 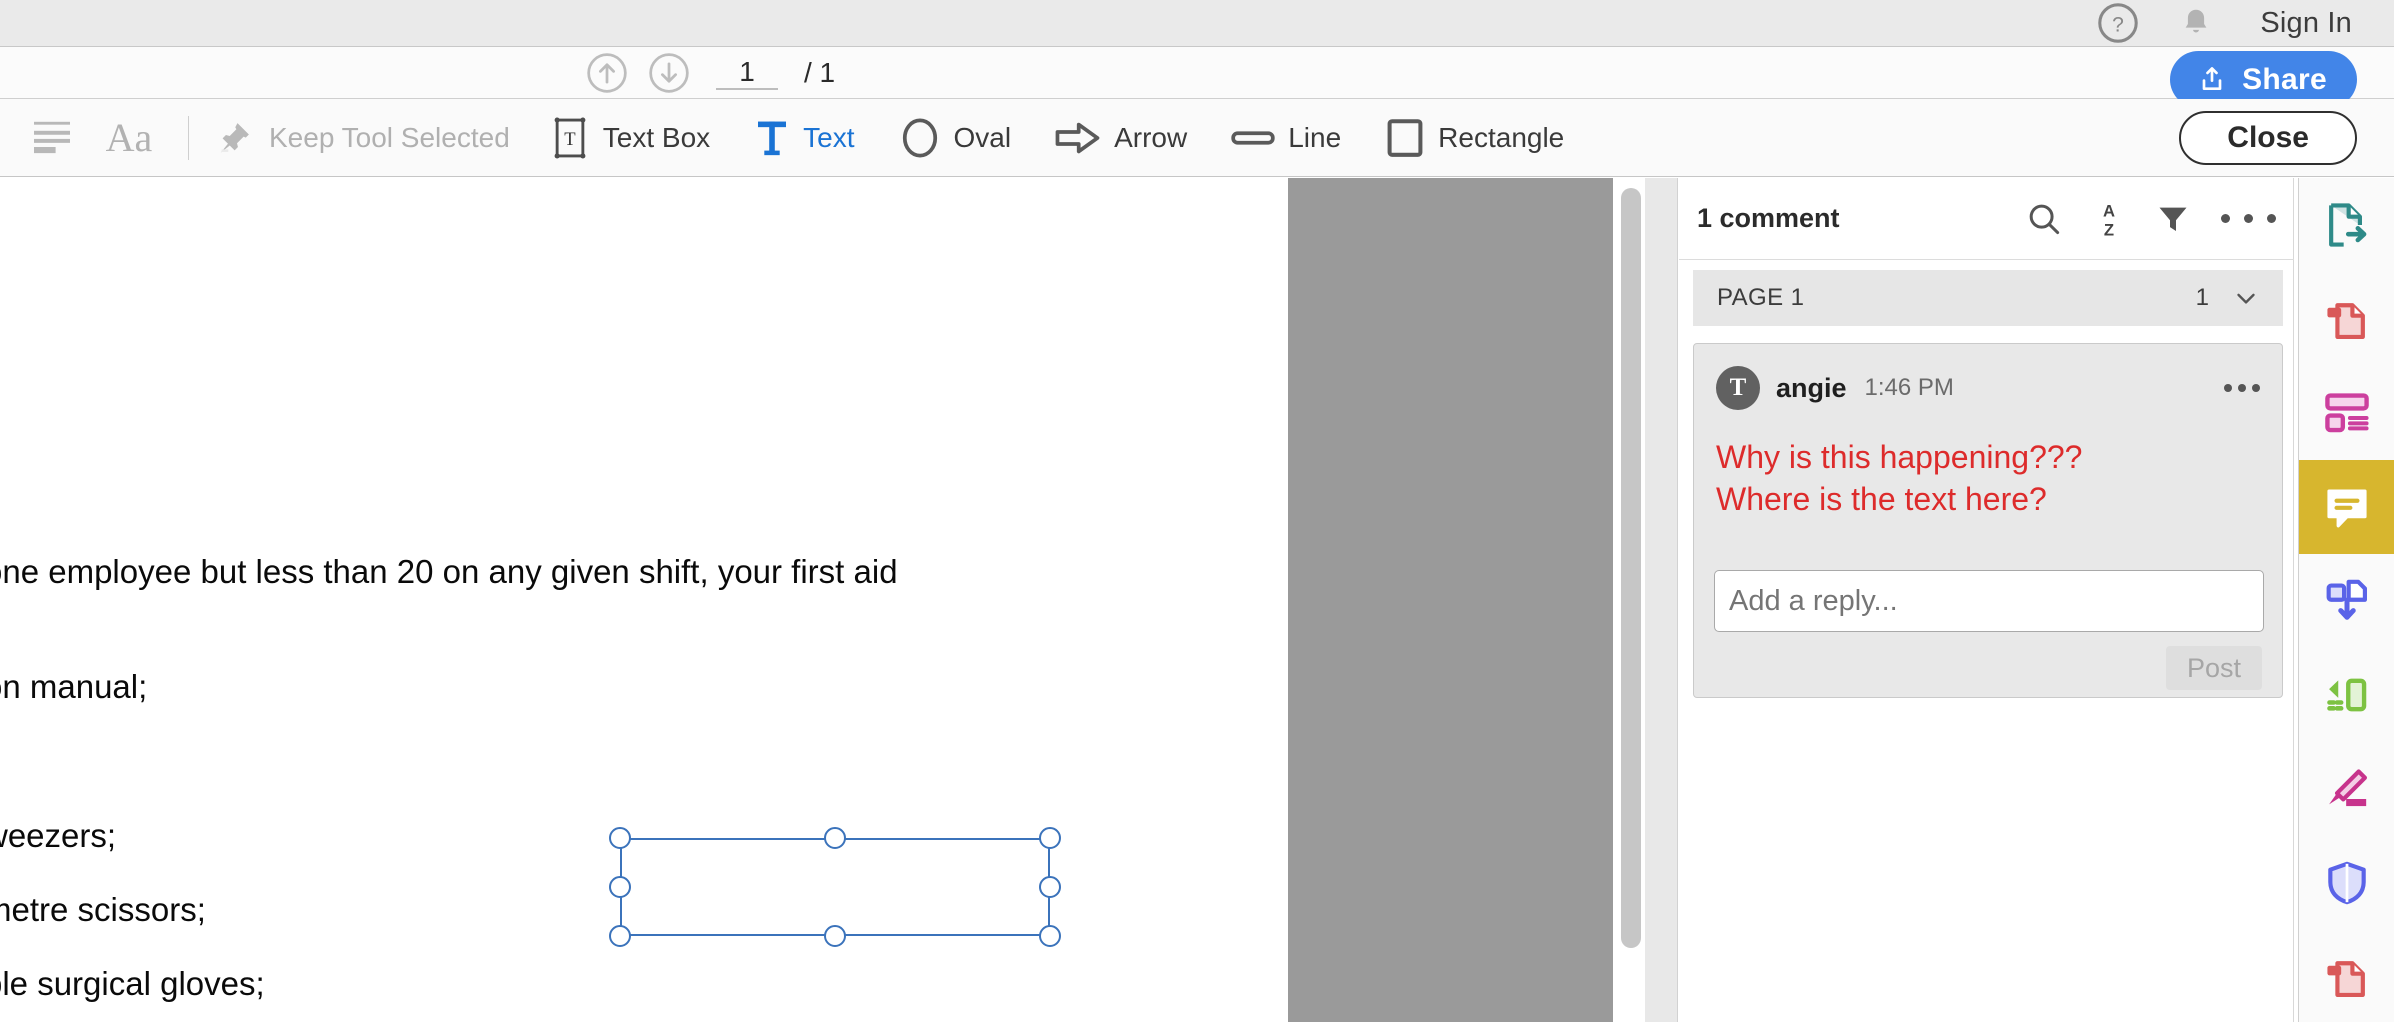 What do you see at coordinates (982, 137) in the screenshot?
I see `oval-label: Oval` at bounding box center [982, 137].